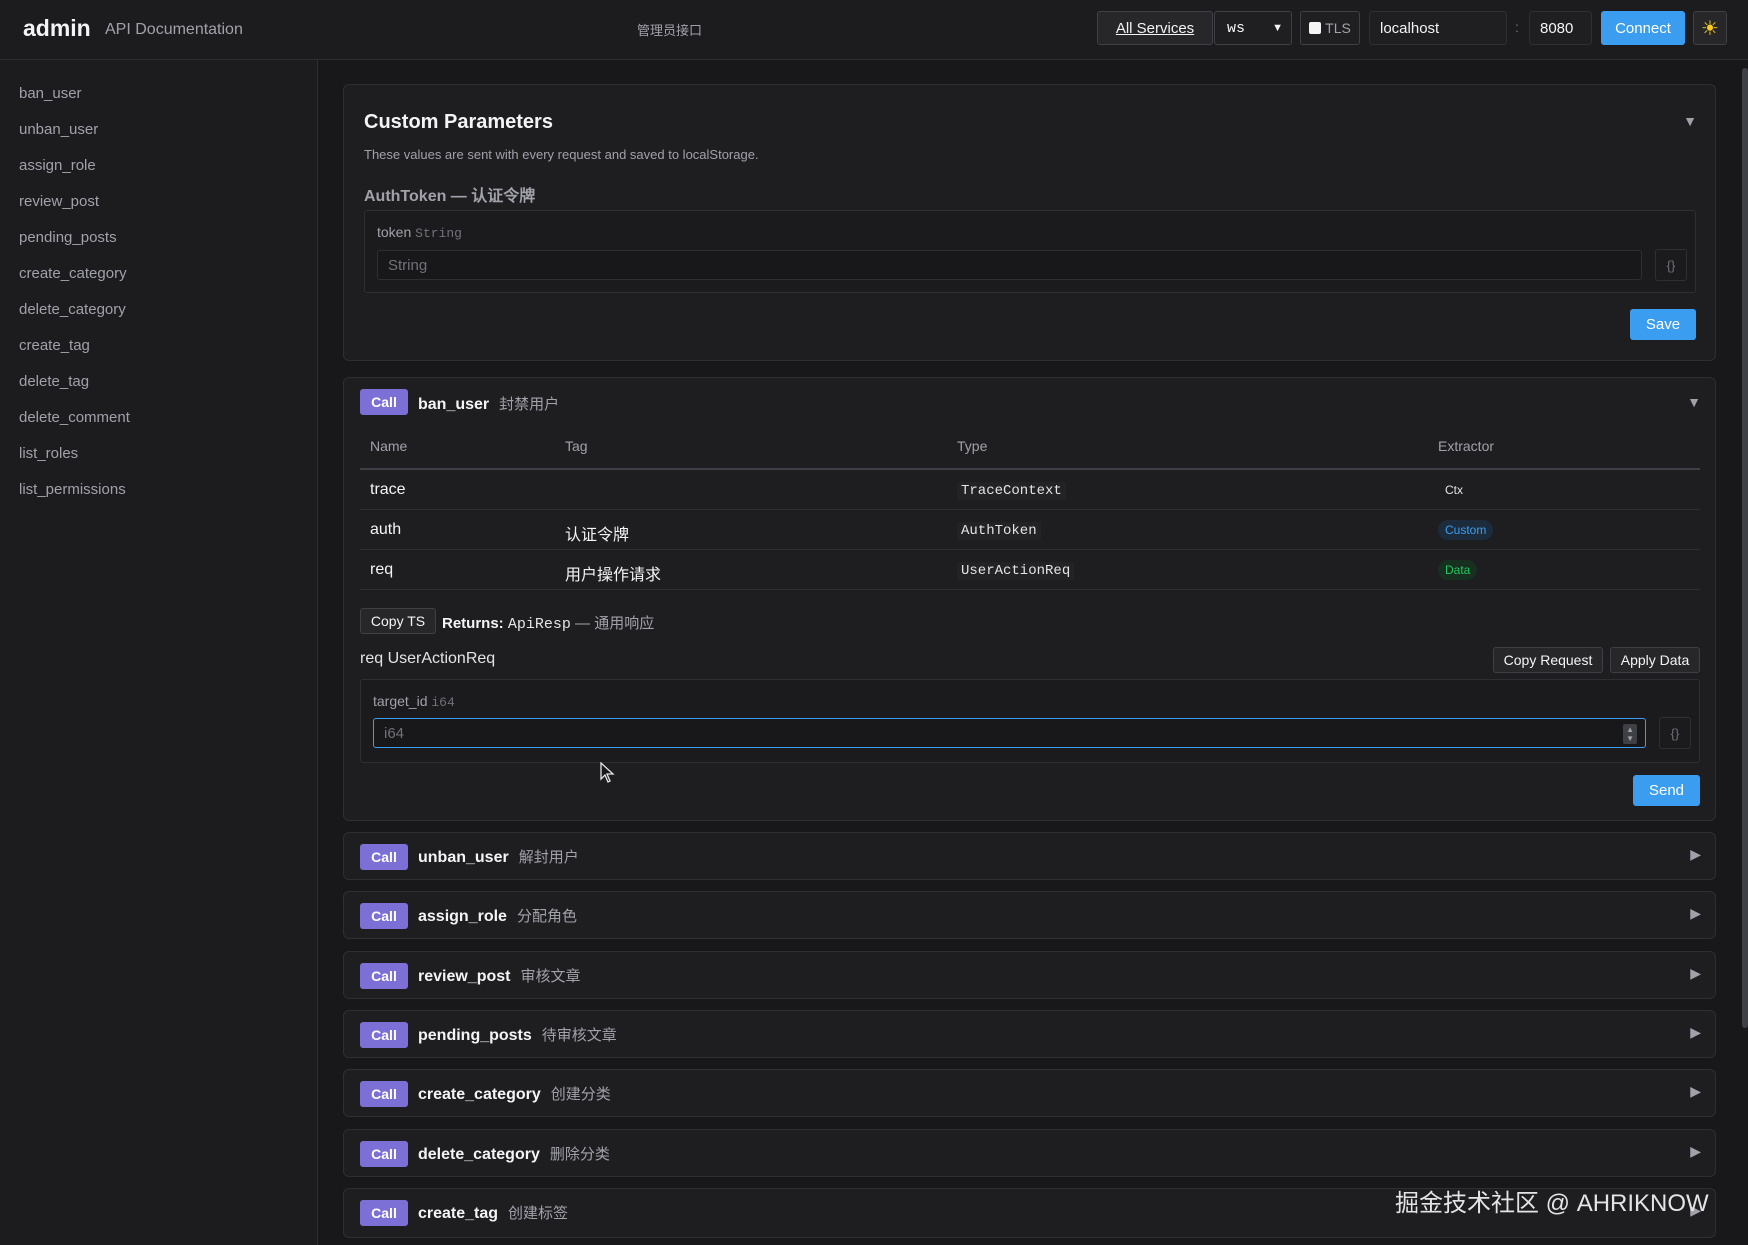  I want to click on connect-button: Connect, so click(1643, 28).